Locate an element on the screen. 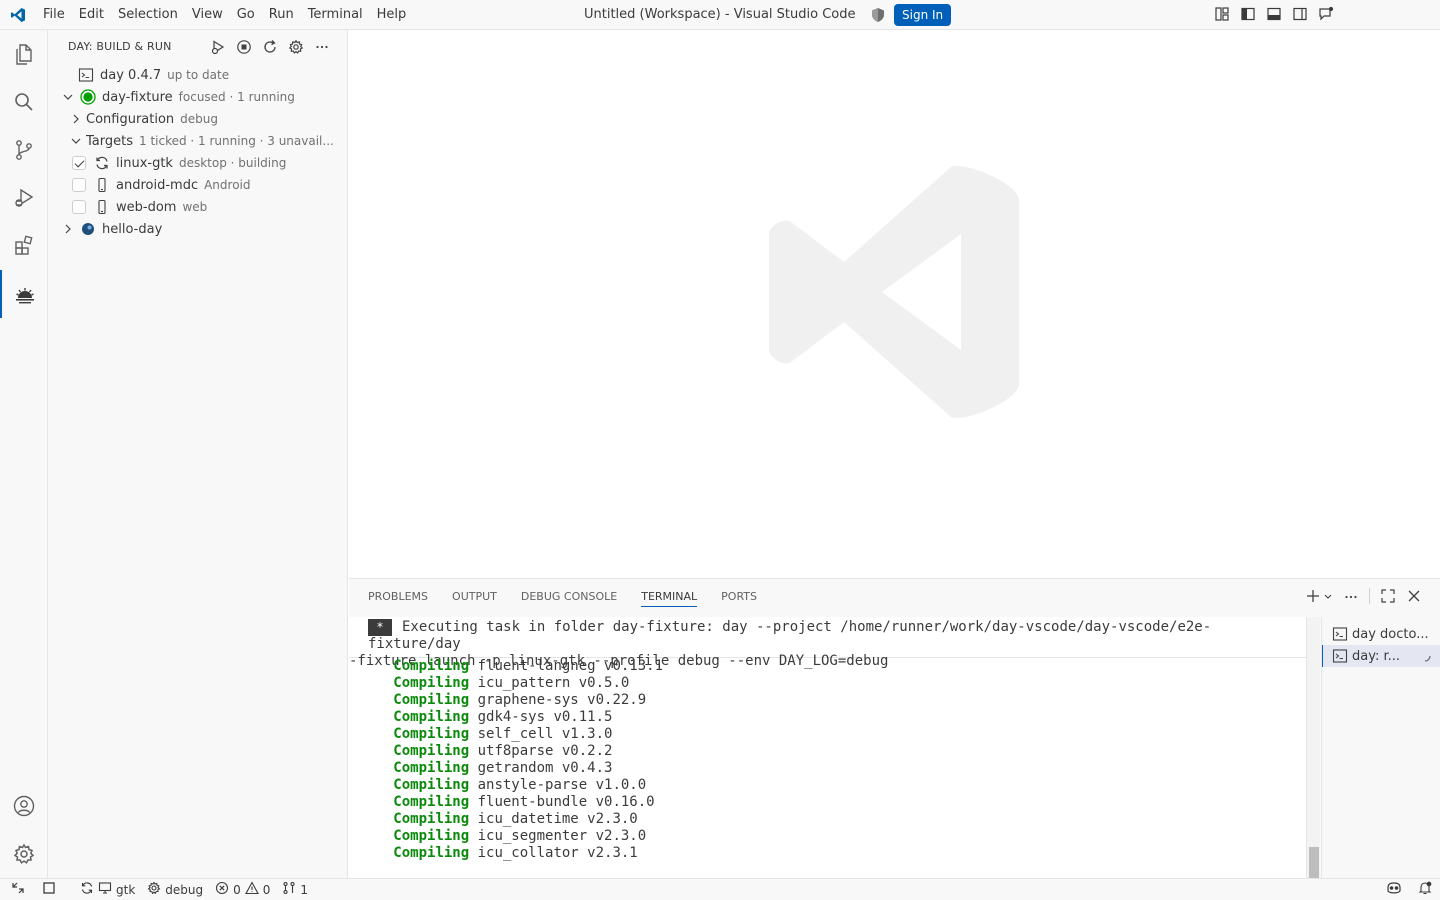  tree-item-label: Configuration is located at coordinates (130, 119).